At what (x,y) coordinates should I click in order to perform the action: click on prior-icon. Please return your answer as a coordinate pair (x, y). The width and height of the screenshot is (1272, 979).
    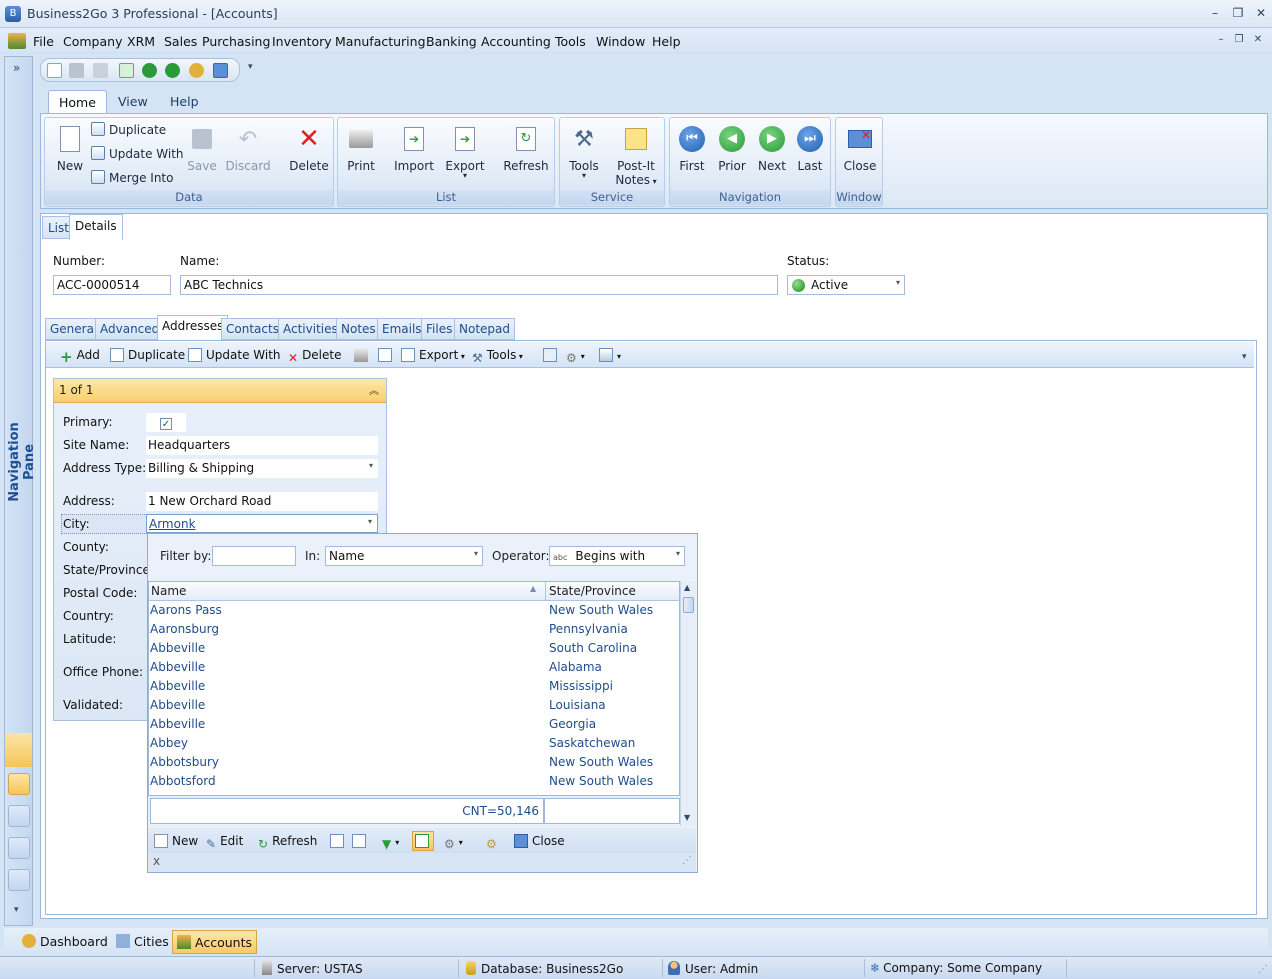
    Looking at the image, I should click on (149, 70).